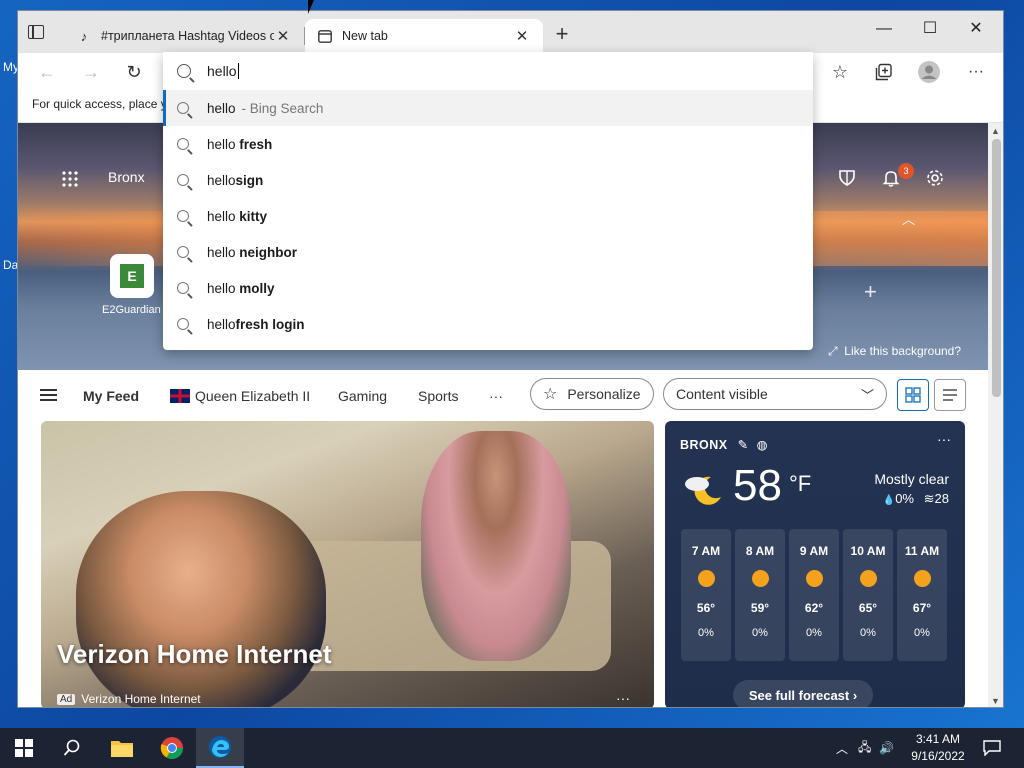 The width and height of the screenshot is (1024, 768). I want to click on sponsor-name: Verizon Home Internet, so click(141, 699).